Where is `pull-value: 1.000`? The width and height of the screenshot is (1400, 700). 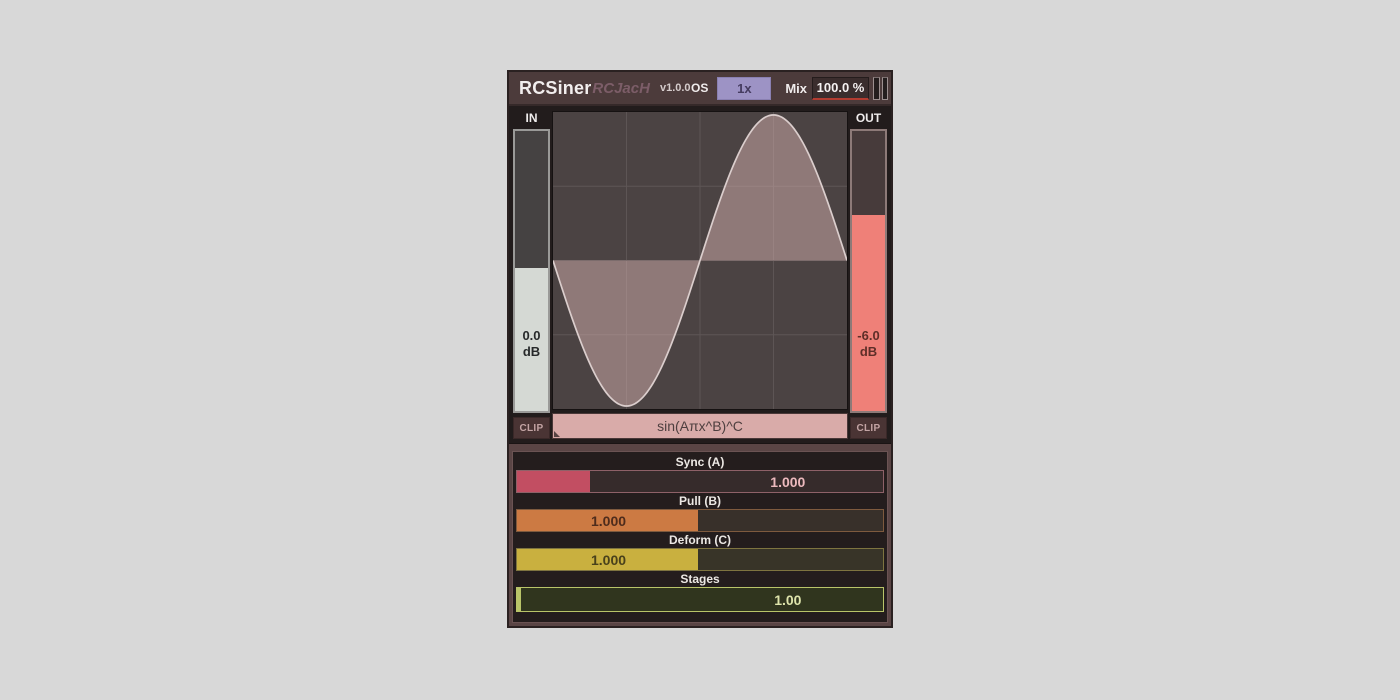
pull-value: 1.000 is located at coordinates (608, 520).